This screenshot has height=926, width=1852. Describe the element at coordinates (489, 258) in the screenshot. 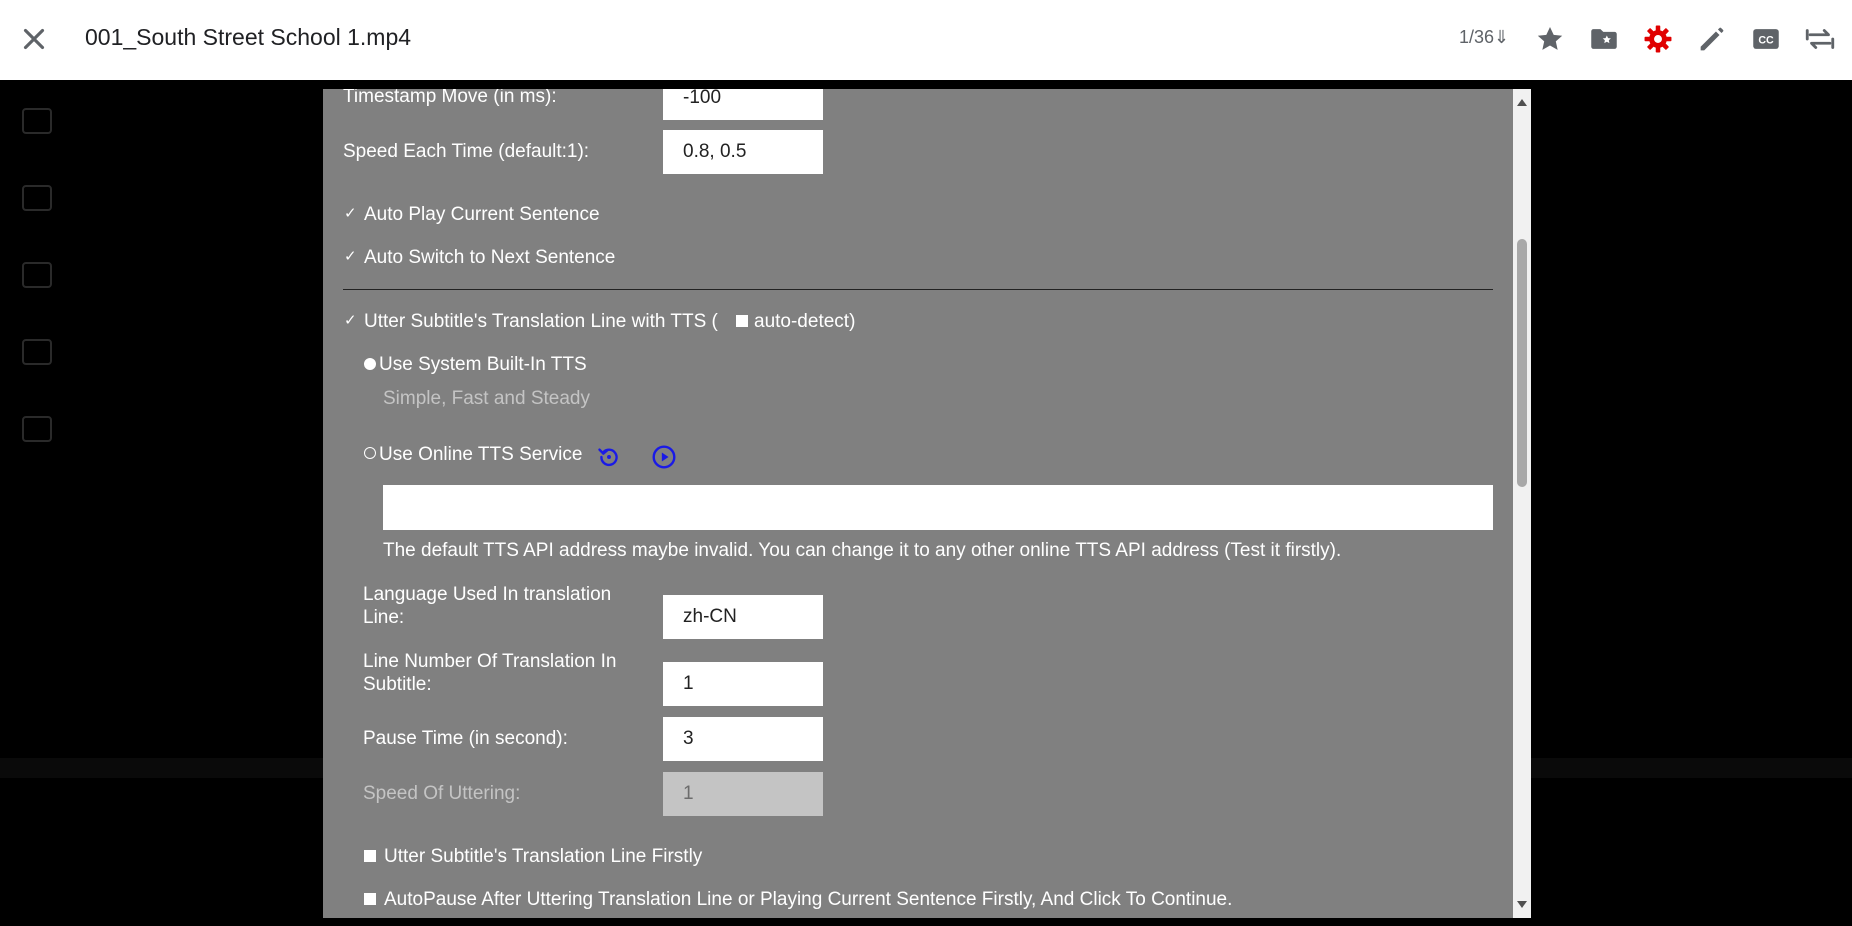

I see `auto-switch-label: Auto Switch to Next Sentence` at that location.